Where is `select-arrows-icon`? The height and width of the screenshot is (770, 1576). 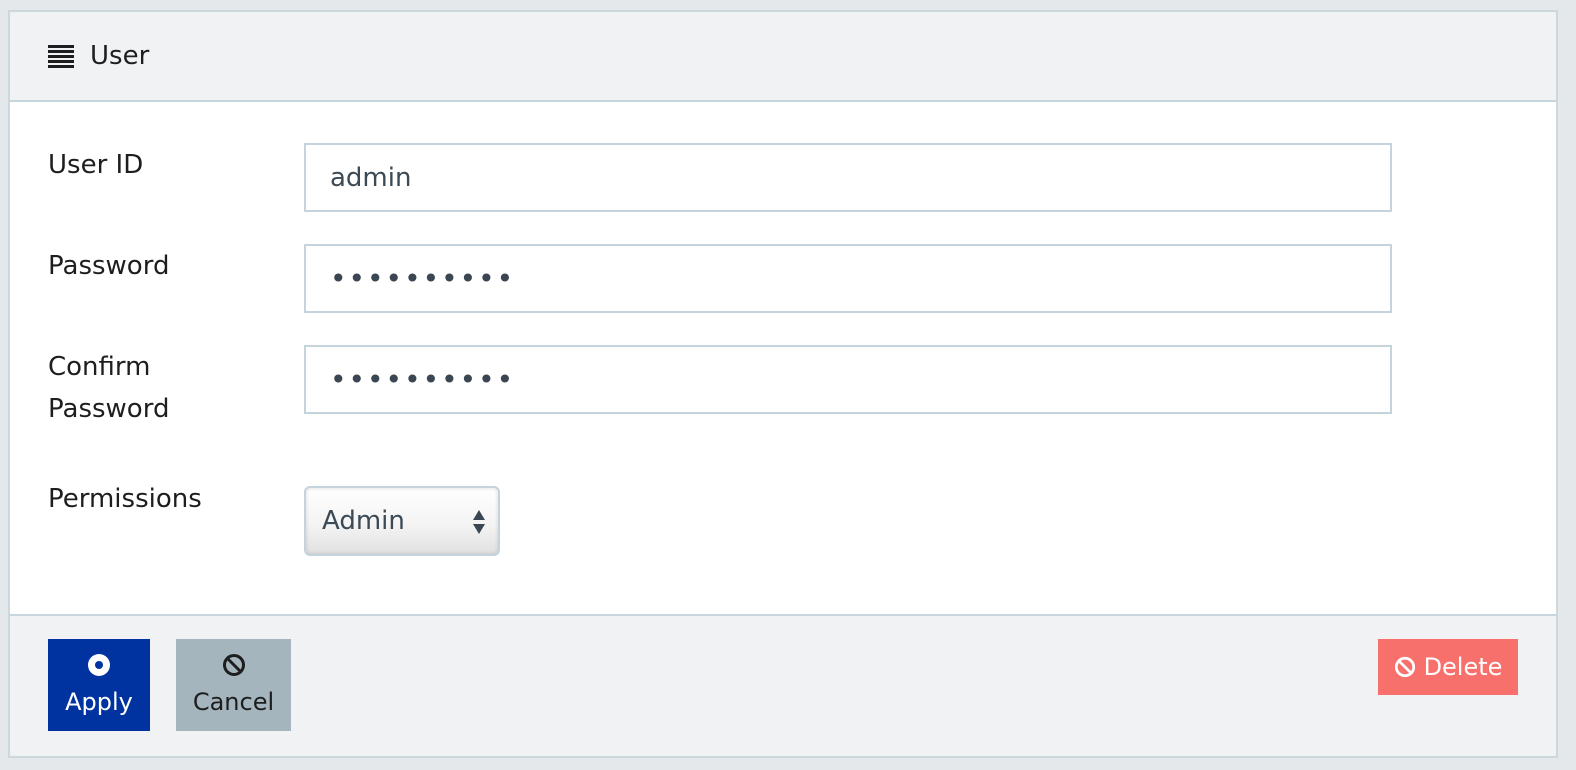
select-arrows-icon is located at coordinates (479, 522).